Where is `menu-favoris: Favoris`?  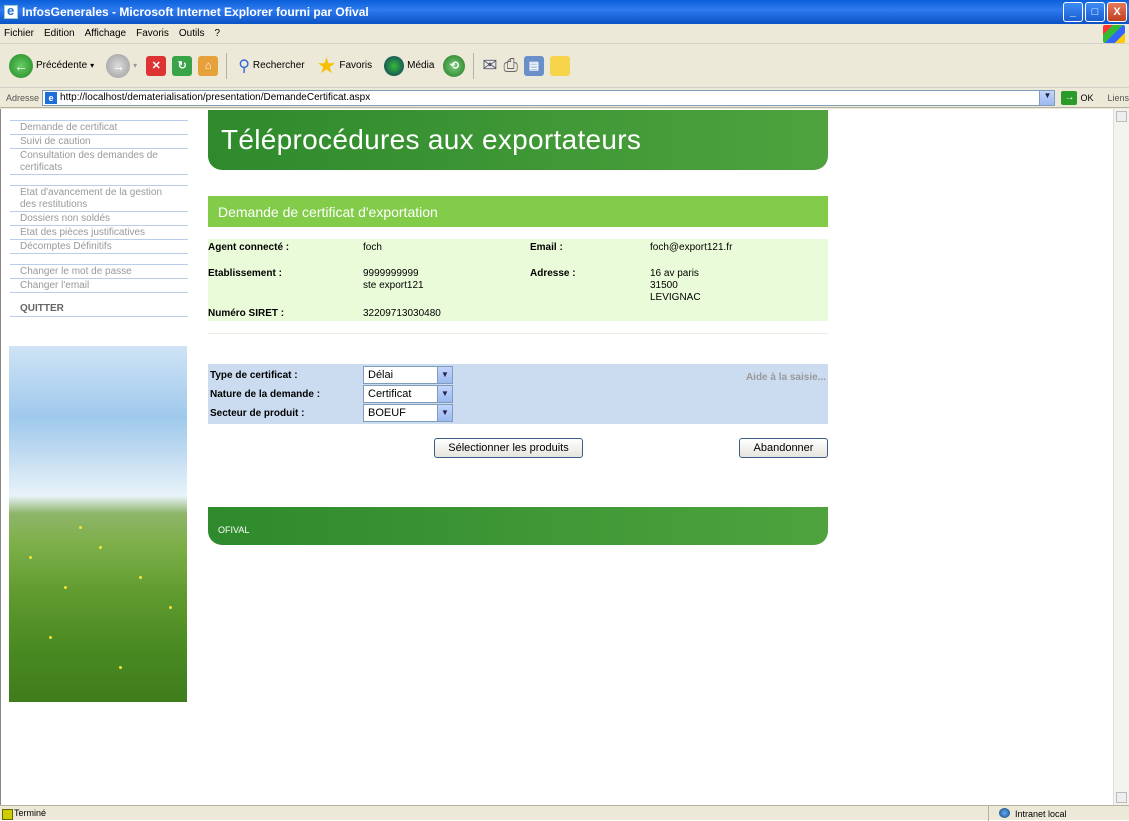 menu-favoris: Favoris is located at coordinates (152, 33).